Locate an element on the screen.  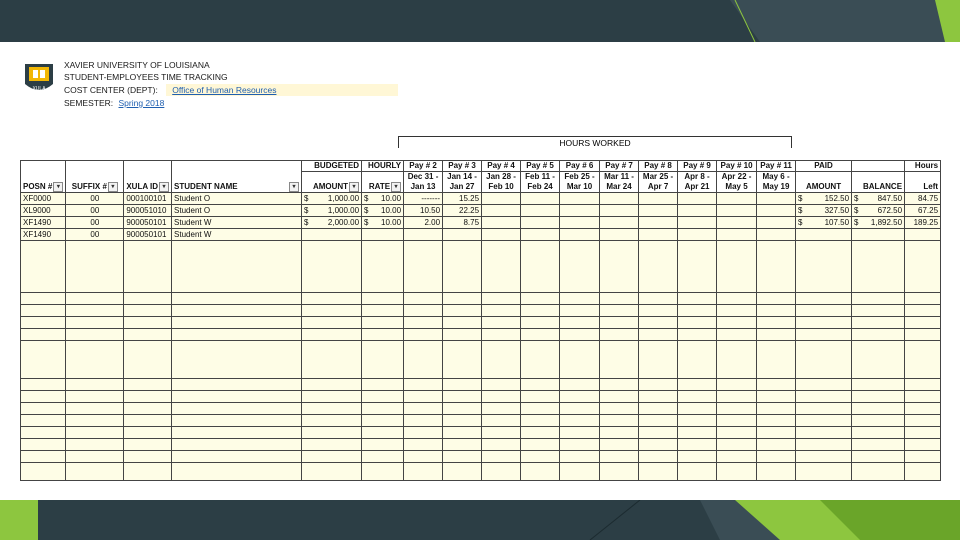
cell-hours: 10.50 is located at coordinates (423, 210).